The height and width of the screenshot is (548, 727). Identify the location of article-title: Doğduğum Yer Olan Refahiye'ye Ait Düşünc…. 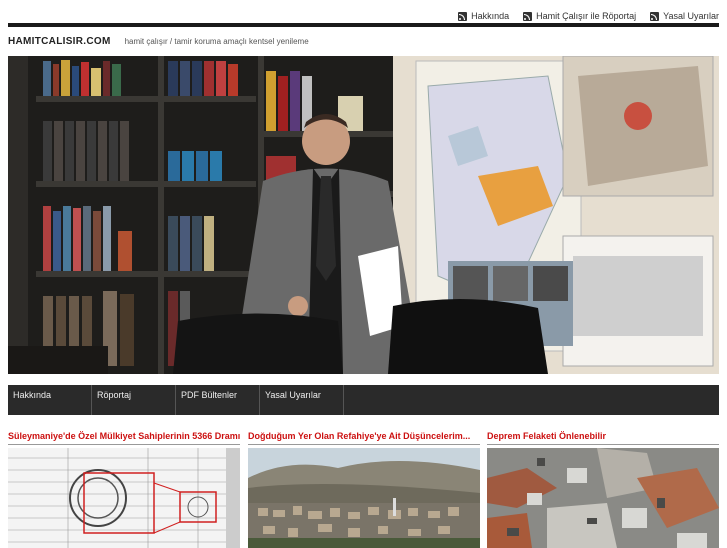
(364, 436).